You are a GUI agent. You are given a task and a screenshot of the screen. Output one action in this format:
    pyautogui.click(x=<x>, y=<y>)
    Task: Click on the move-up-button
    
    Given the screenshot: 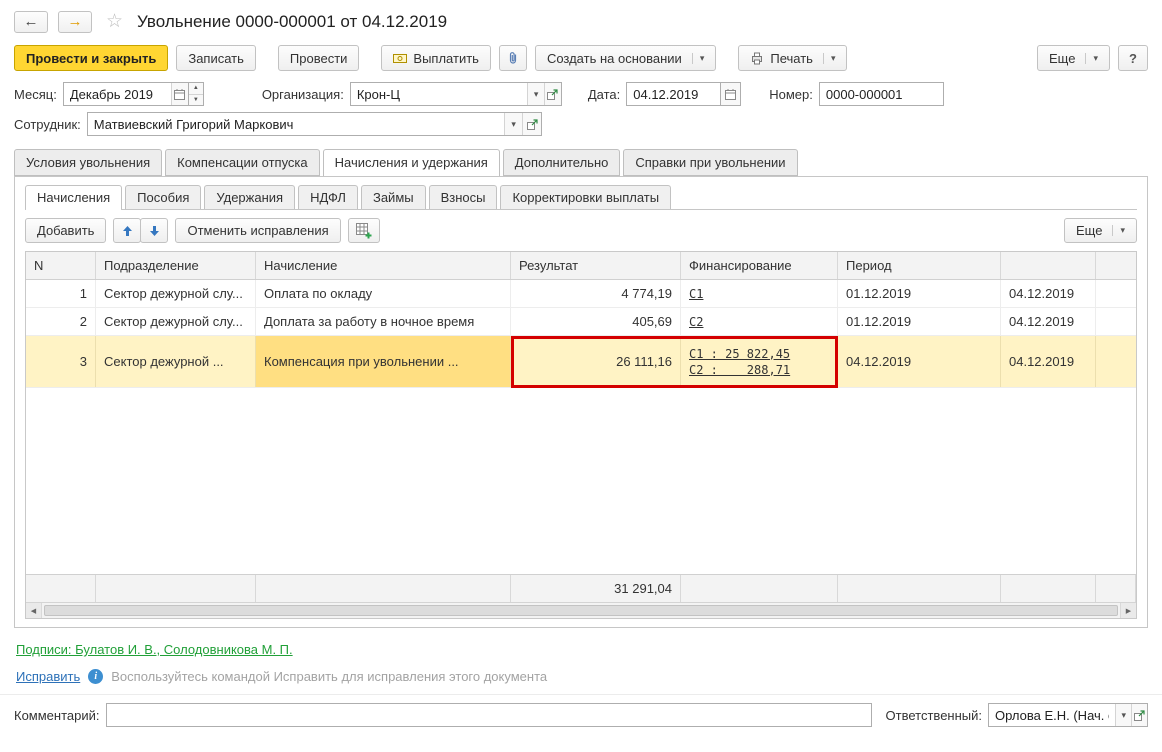 What is the action you would take?
    pyautogui.click(x=127, y=230)
    